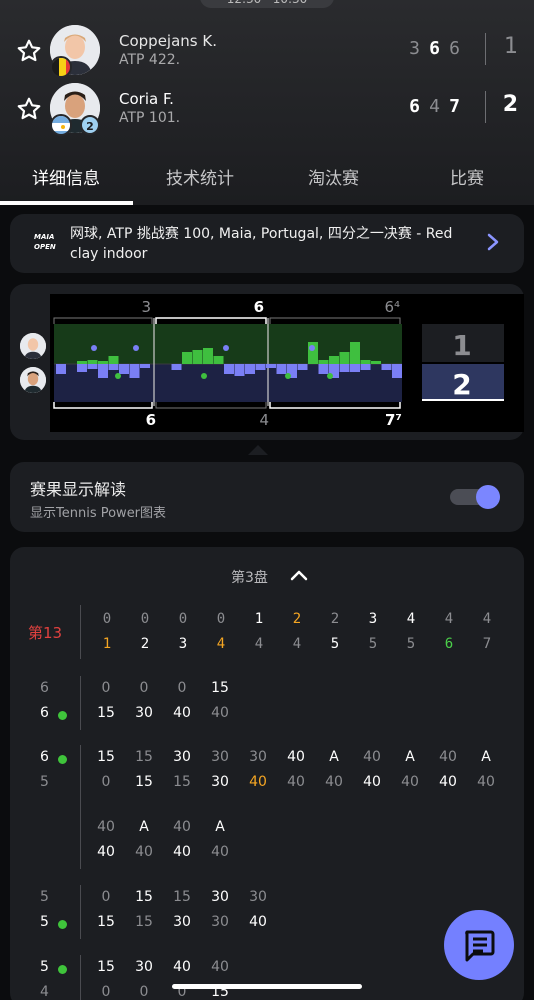  Describe the element at coordinates (467, 176) in the screenshot. I see `tab-matches: 比赛` at that location.